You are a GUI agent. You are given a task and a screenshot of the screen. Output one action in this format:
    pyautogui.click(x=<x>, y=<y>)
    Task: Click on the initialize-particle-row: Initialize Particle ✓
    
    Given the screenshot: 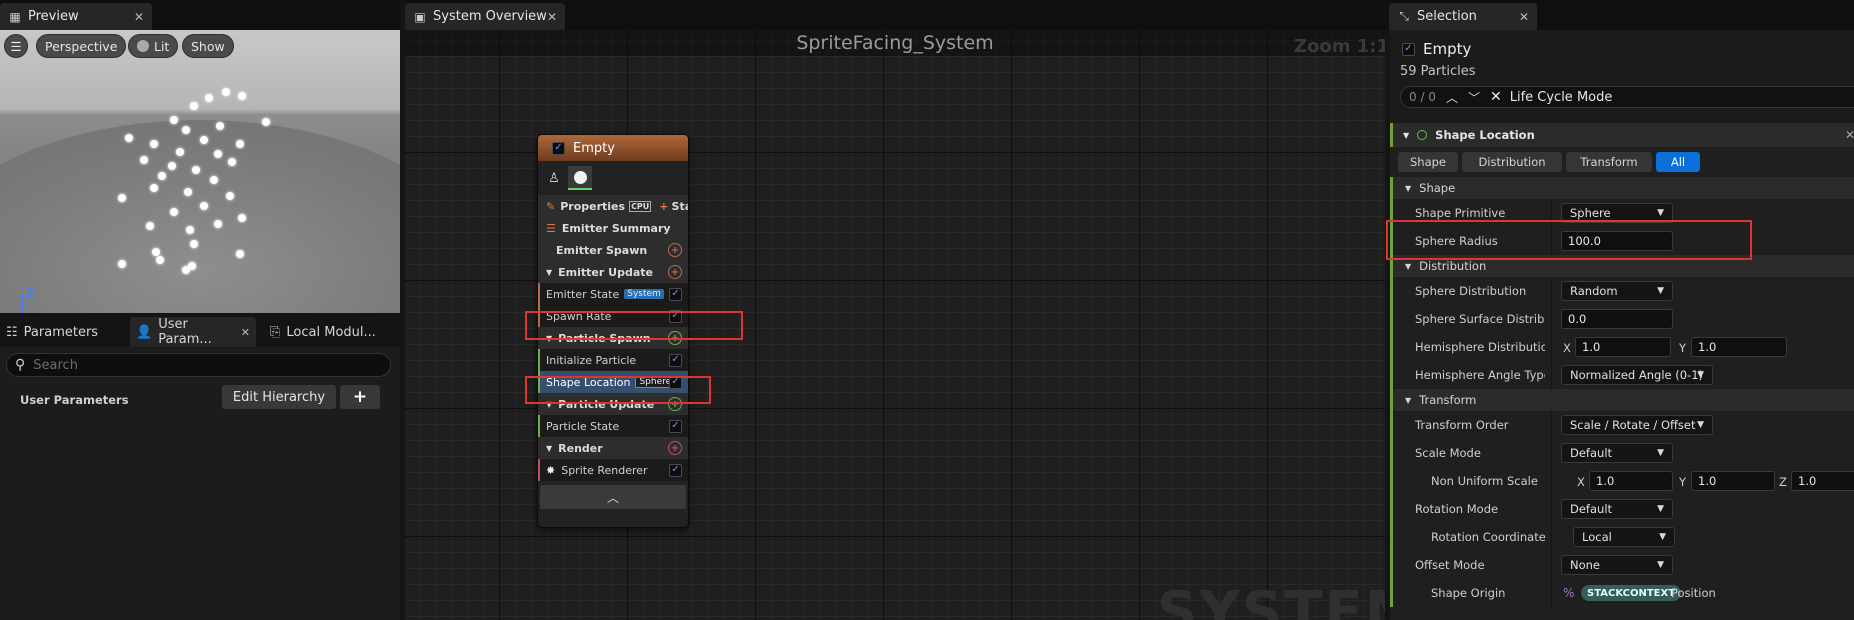 What is the action you would take?
    pyautogui.click(x=613, y=360)
    